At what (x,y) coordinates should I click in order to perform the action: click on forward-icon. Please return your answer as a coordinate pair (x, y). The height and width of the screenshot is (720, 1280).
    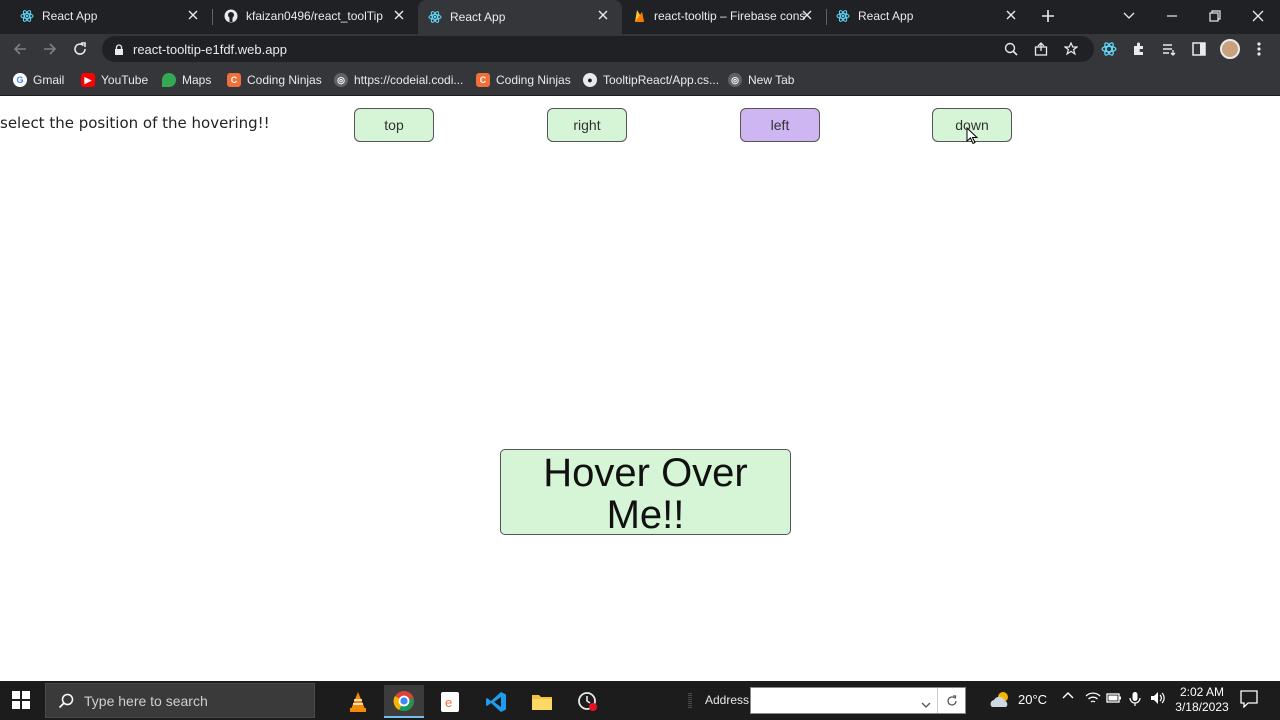
    Looking at the image, I should click on (50, 49).